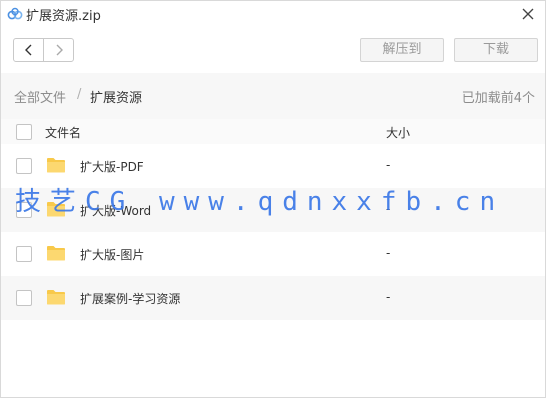  Describe the element at coordinates (273, 96) in the screenshot. I see `breadcrumb: 全部文件 / 扩展资源 已加载前4个` at that location.